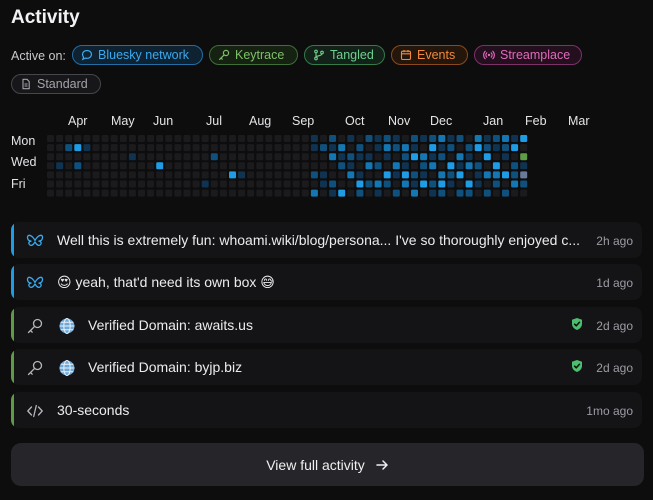 Image resolution: width=653 pixels, height=500 pixels. What do you see at coordinates (18, 184) in the screenshot?
I see `heatmap-weekday-label: Fri` at bounding box center [18, 184].